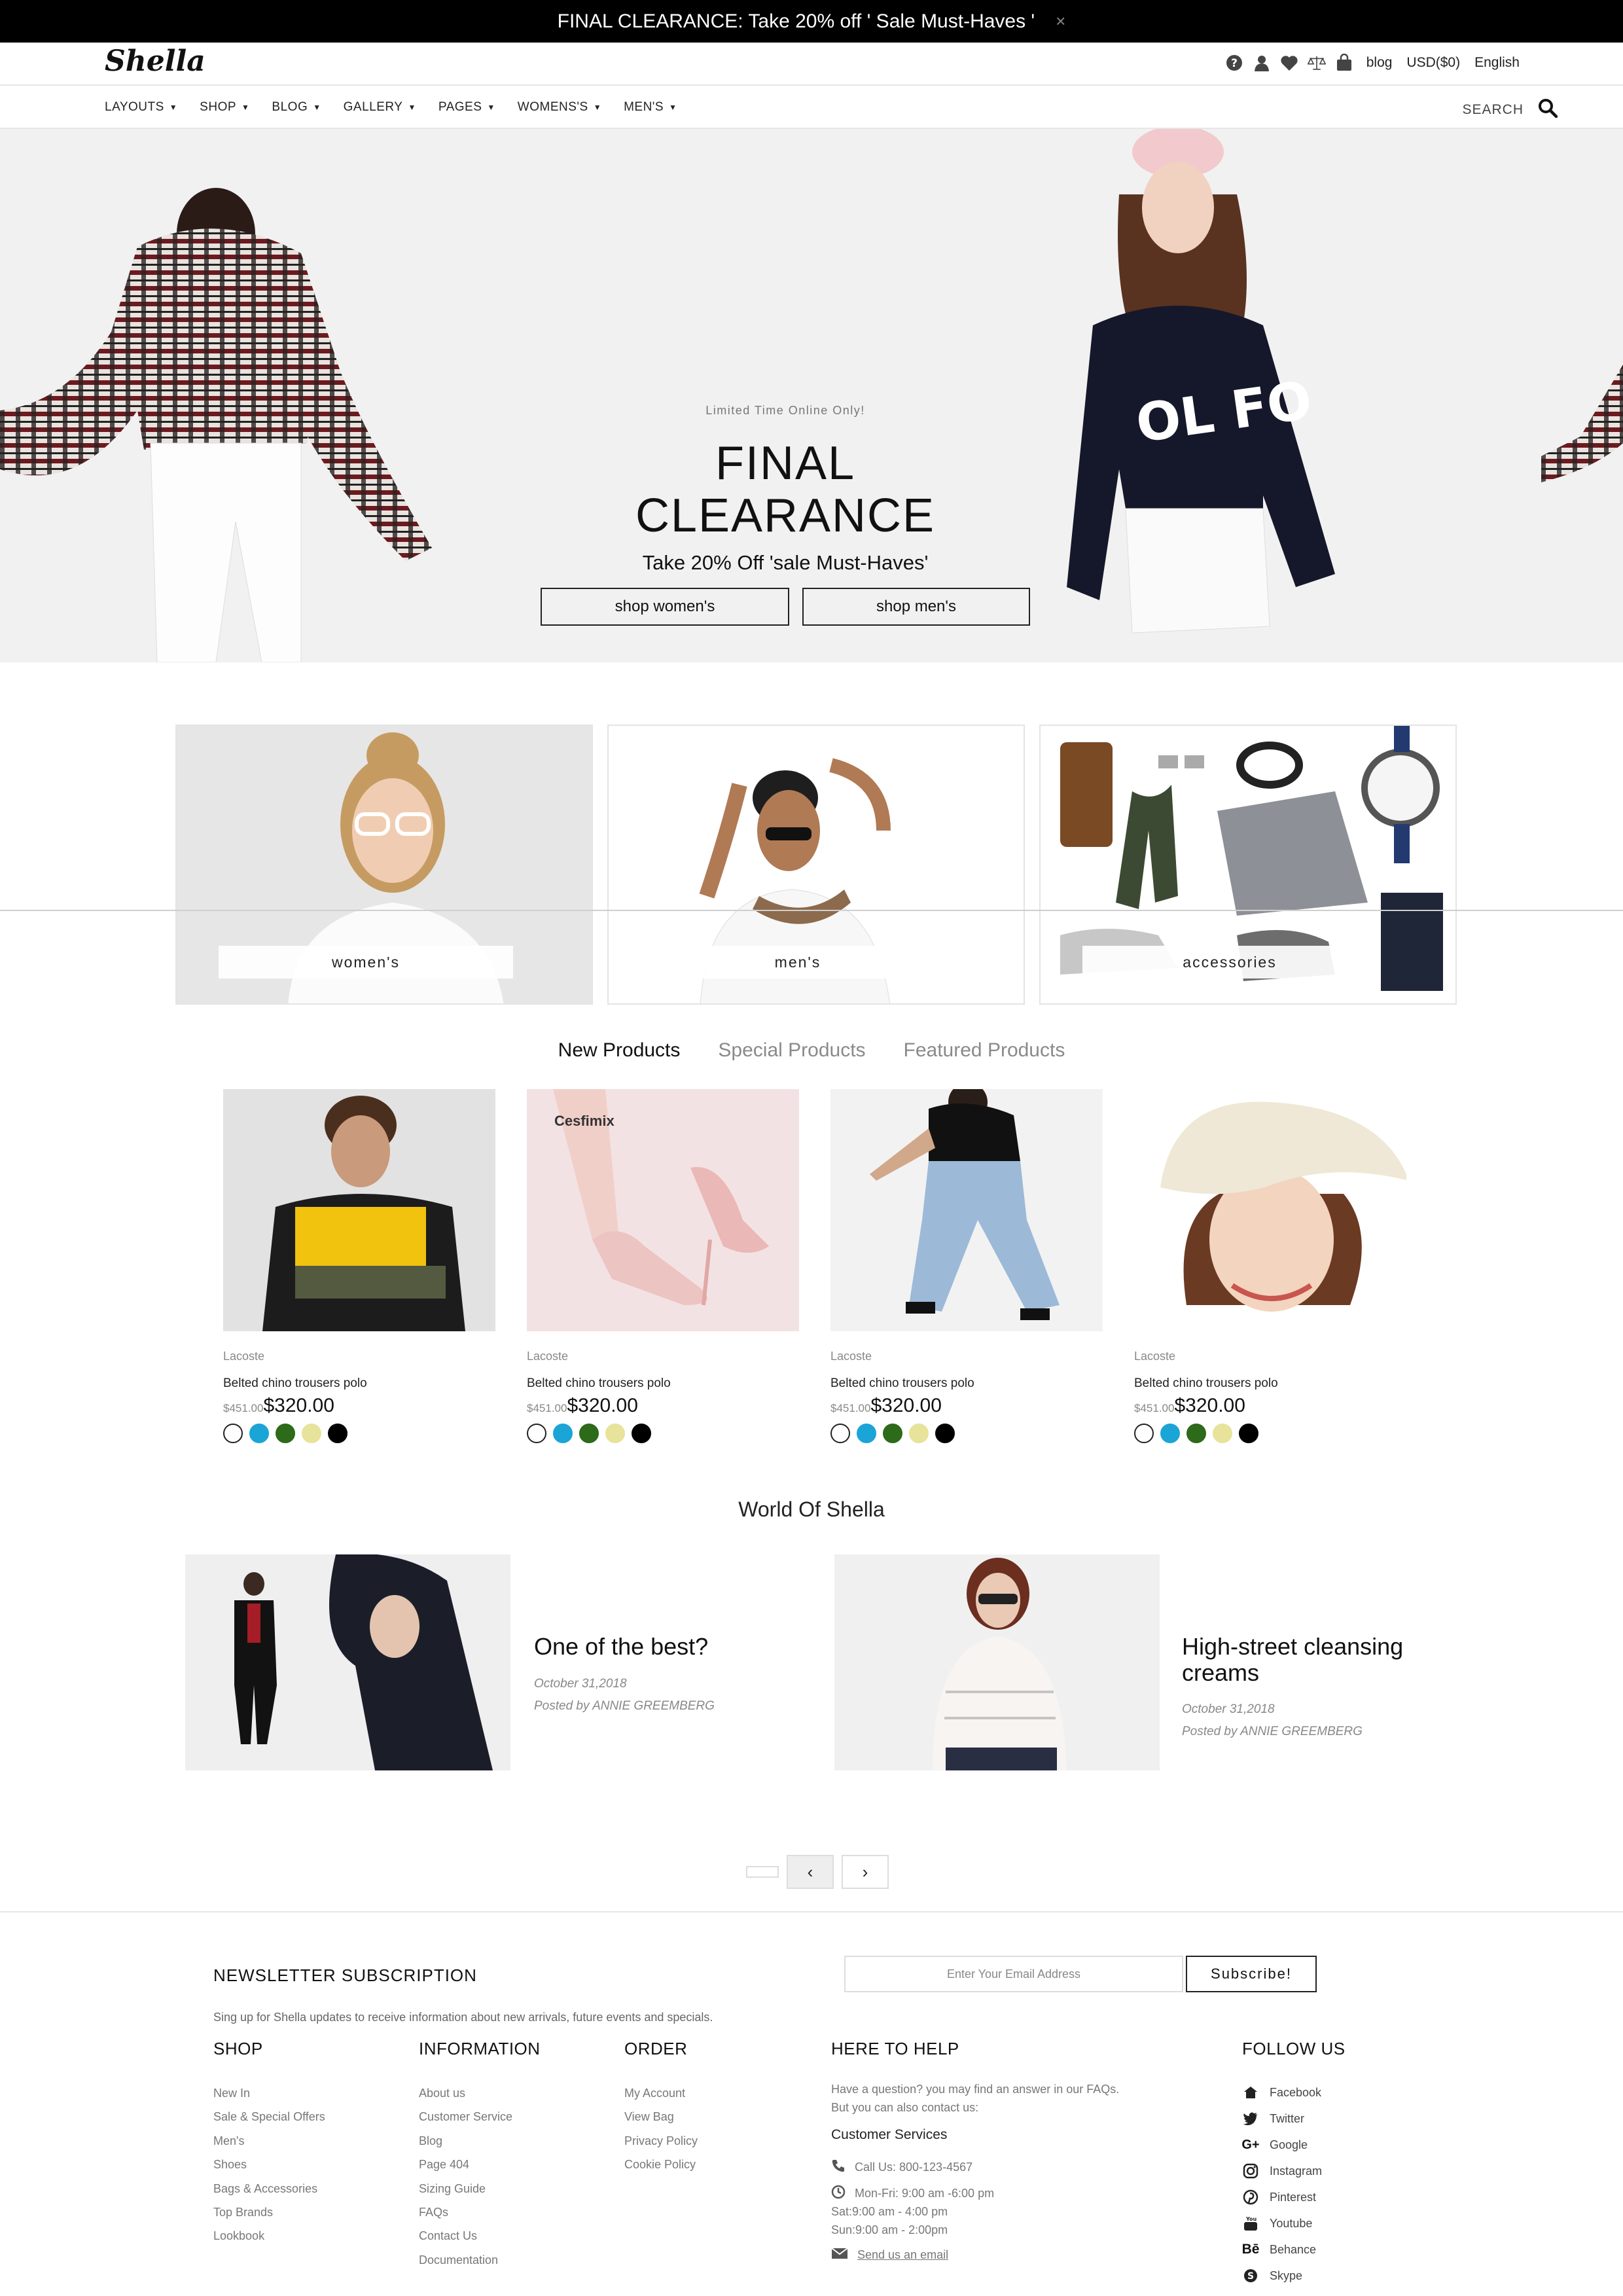  I want to click on footer-link: Shoes, so click(269, 2164).